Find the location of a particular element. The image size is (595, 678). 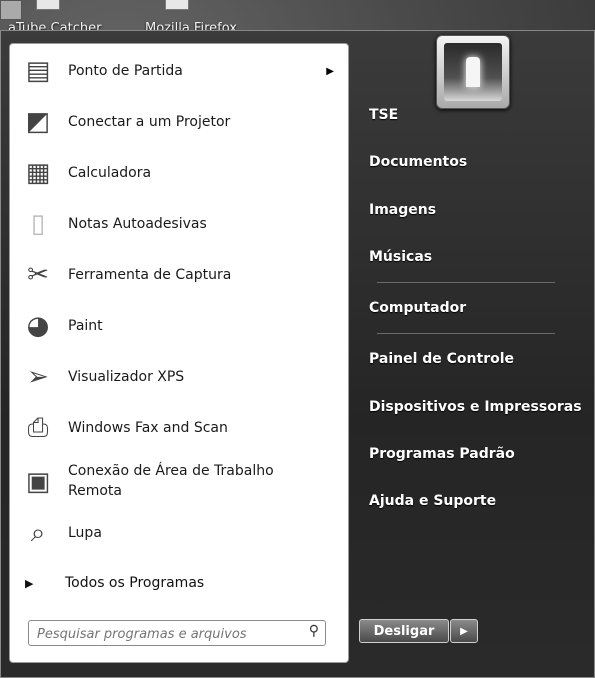

sticky-notes-icon: ▯ is located at coordinates (38, 224).